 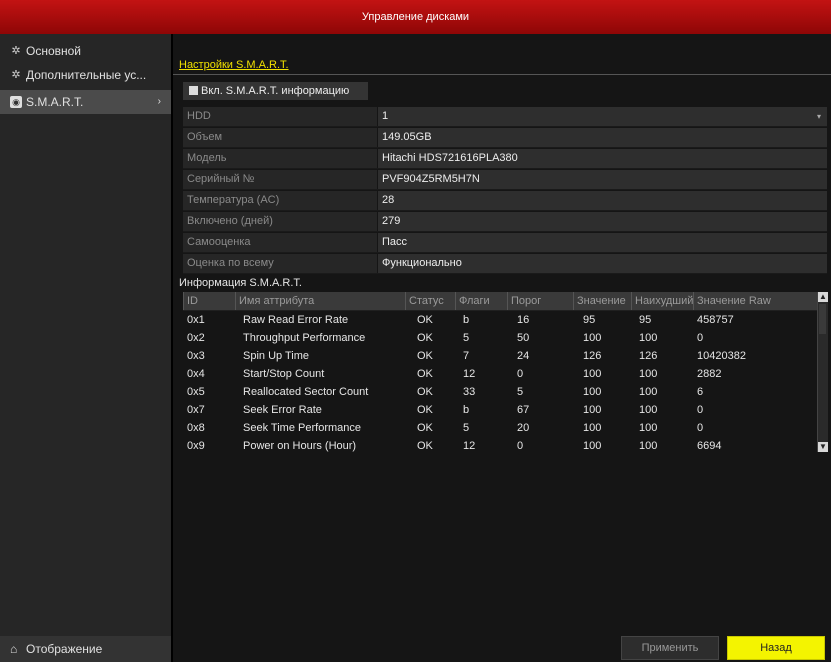 What do you see at coordinates (502, 66) in the screenshot?
I see `section-header: Настройки S.M.A.R.T.` at bounding box center [502, 66].